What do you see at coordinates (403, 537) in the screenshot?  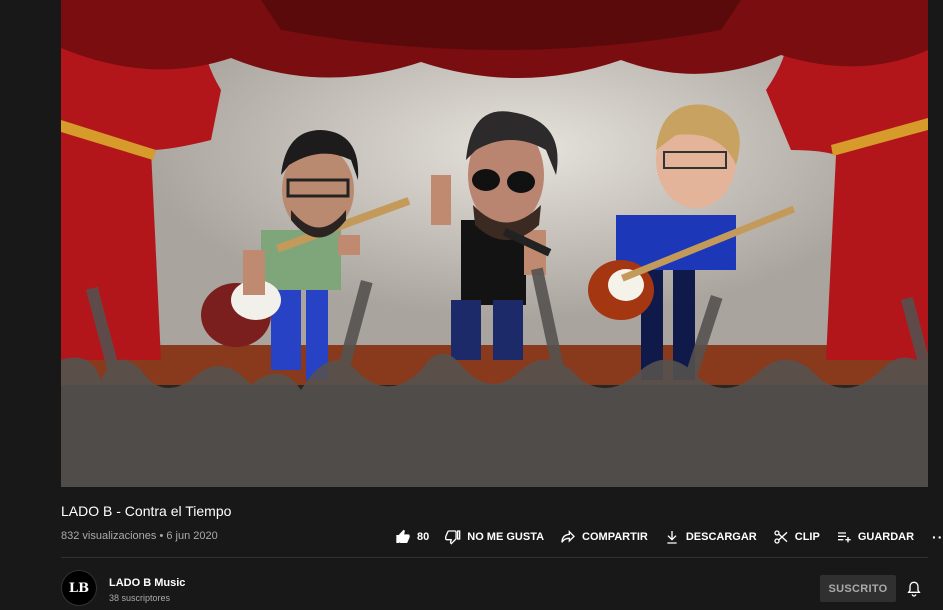 I see `thumb-up-icon` at bounding box center [403, 537].